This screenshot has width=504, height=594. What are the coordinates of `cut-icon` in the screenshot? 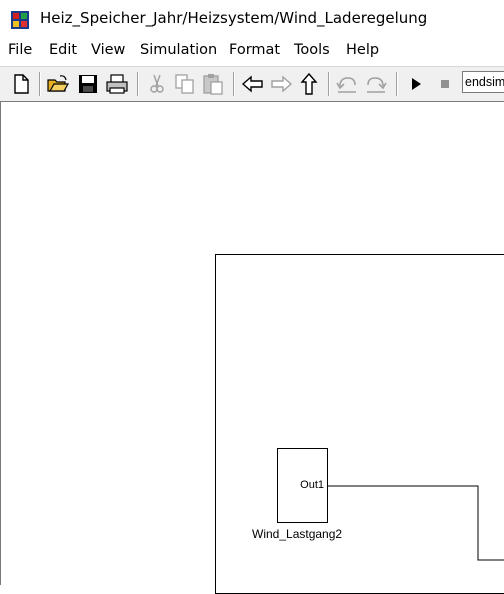 It's located at (157, 84).